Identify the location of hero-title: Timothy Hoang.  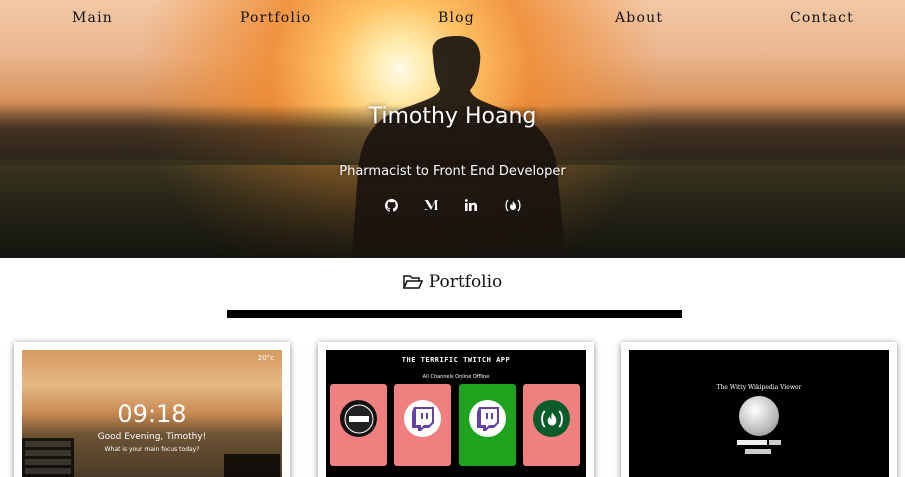
(452, 116).